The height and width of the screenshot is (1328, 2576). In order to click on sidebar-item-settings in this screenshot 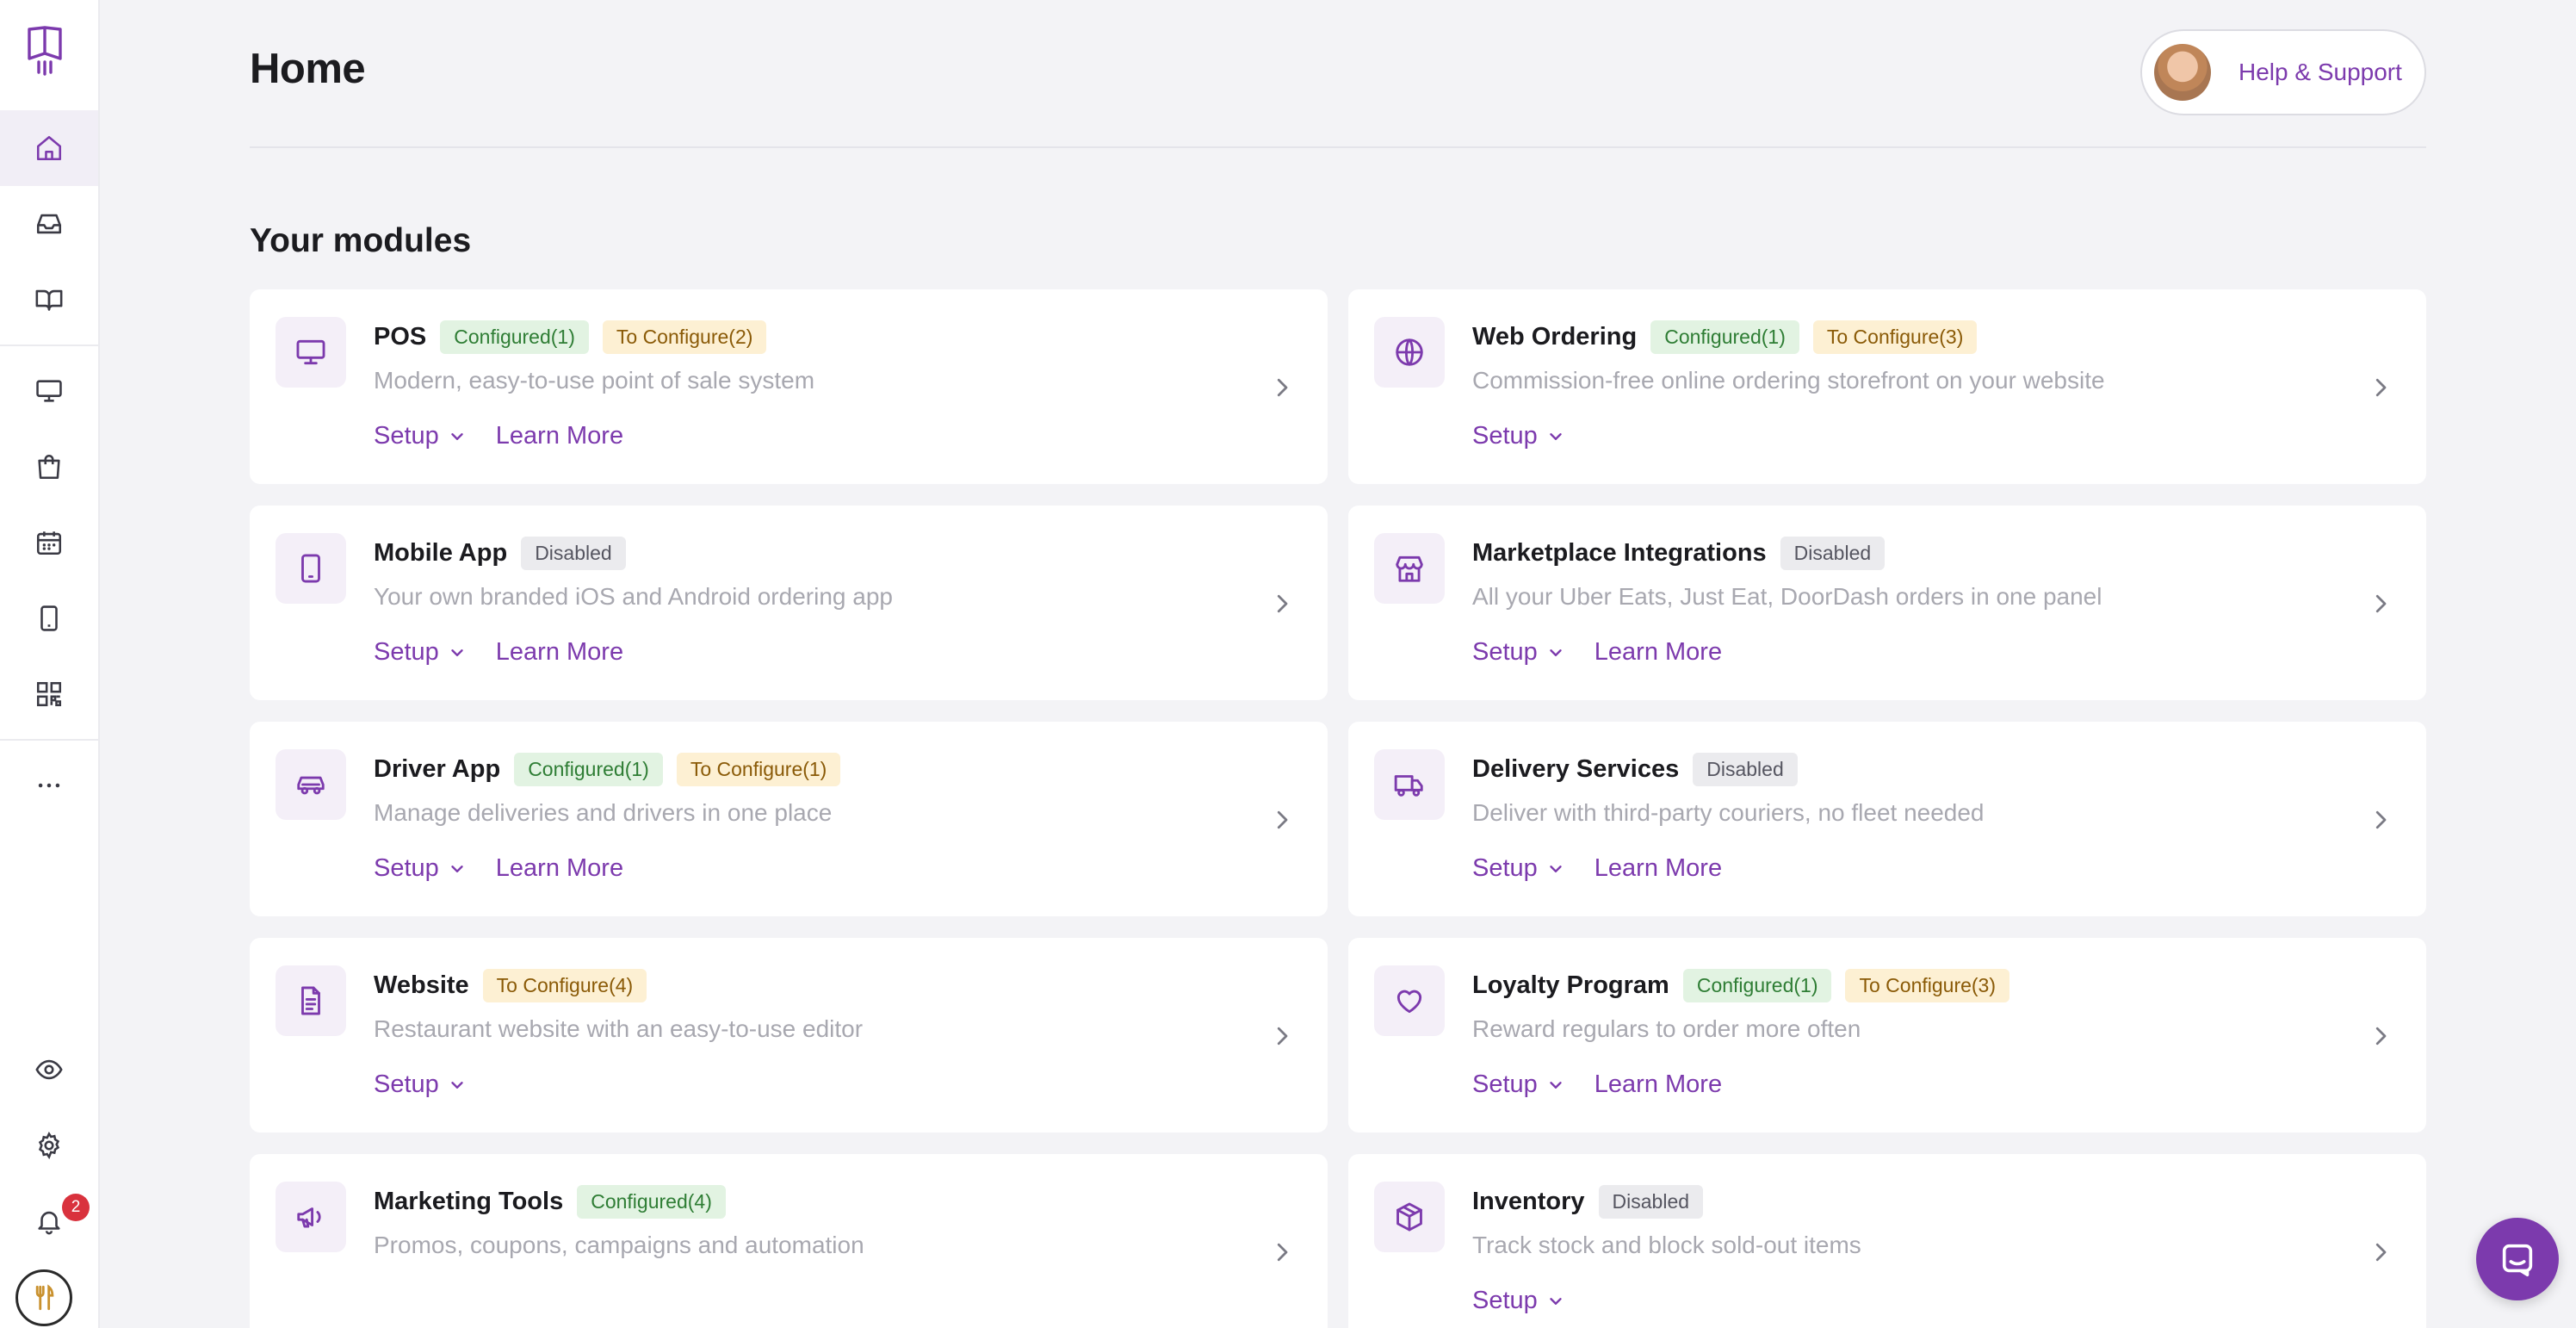, I will do `click(49, 1145)`.